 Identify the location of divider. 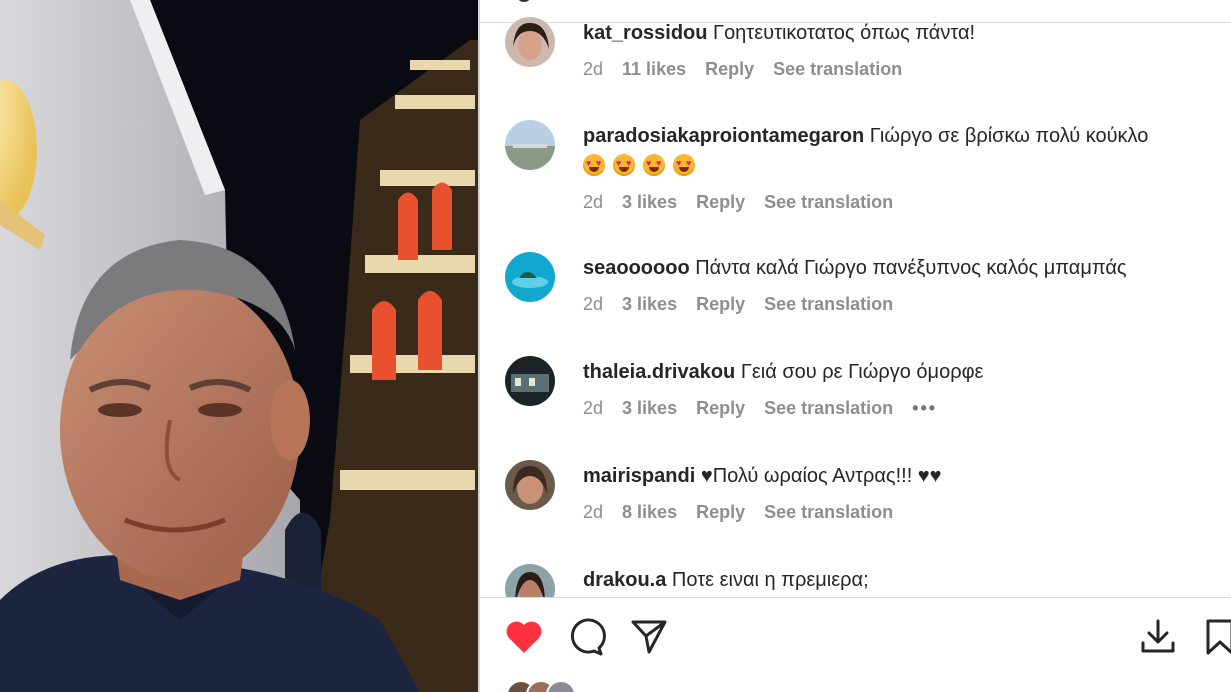
(855, 597).